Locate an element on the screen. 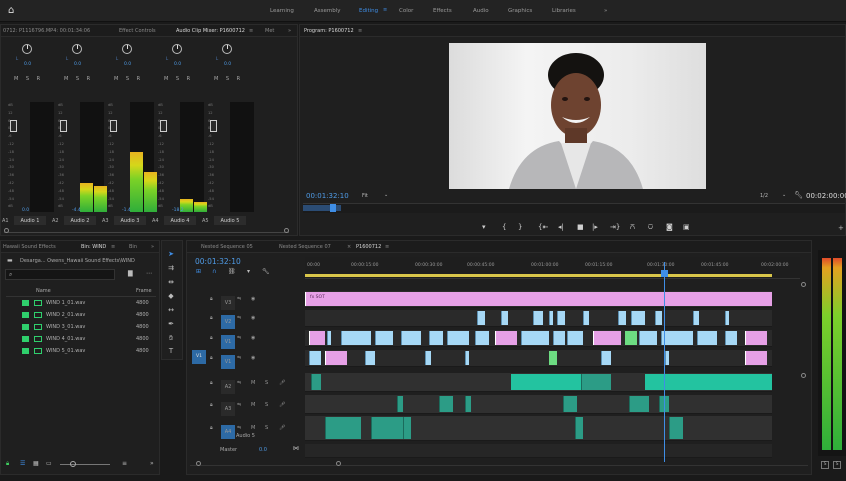  solo-left-button: S is located at coordinates (825, 465).